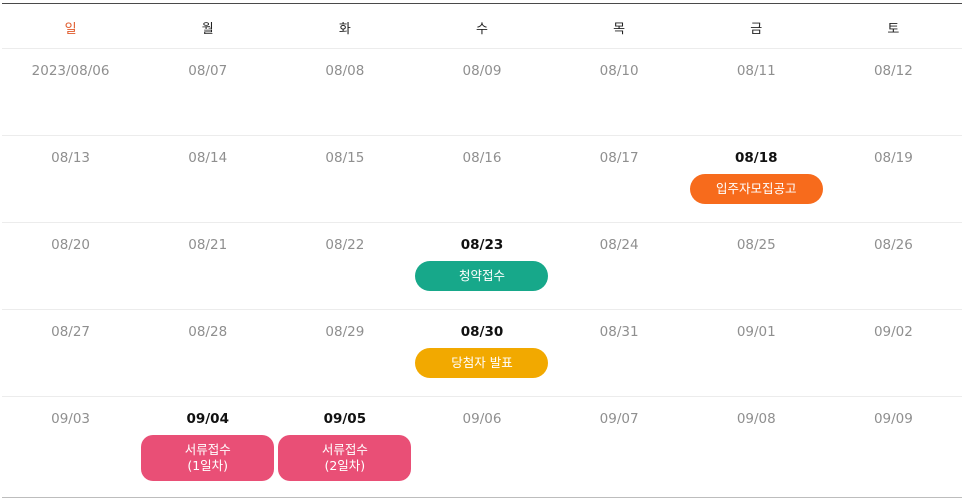  Describe the element at coordinates (619, 71) in the screenshot. I see `day-date: 08/10` at that location.